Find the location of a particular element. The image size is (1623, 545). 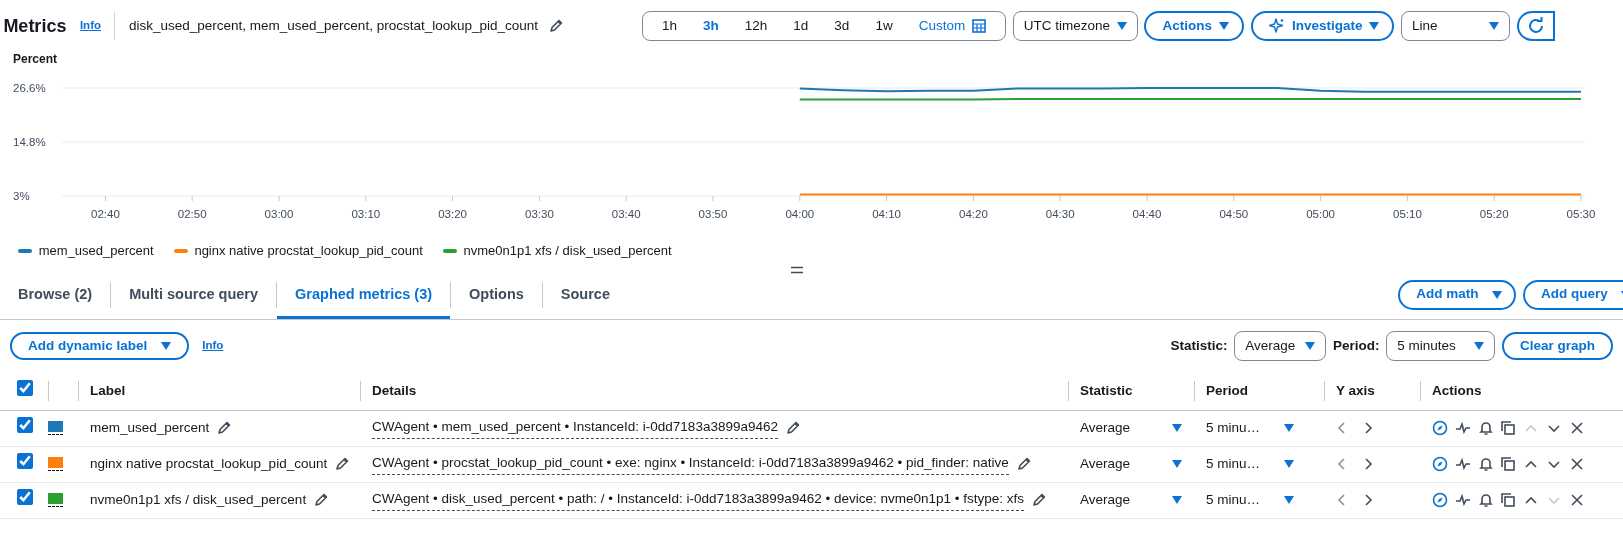

custom-range-button: Custom is located at coordinates (952, 26).